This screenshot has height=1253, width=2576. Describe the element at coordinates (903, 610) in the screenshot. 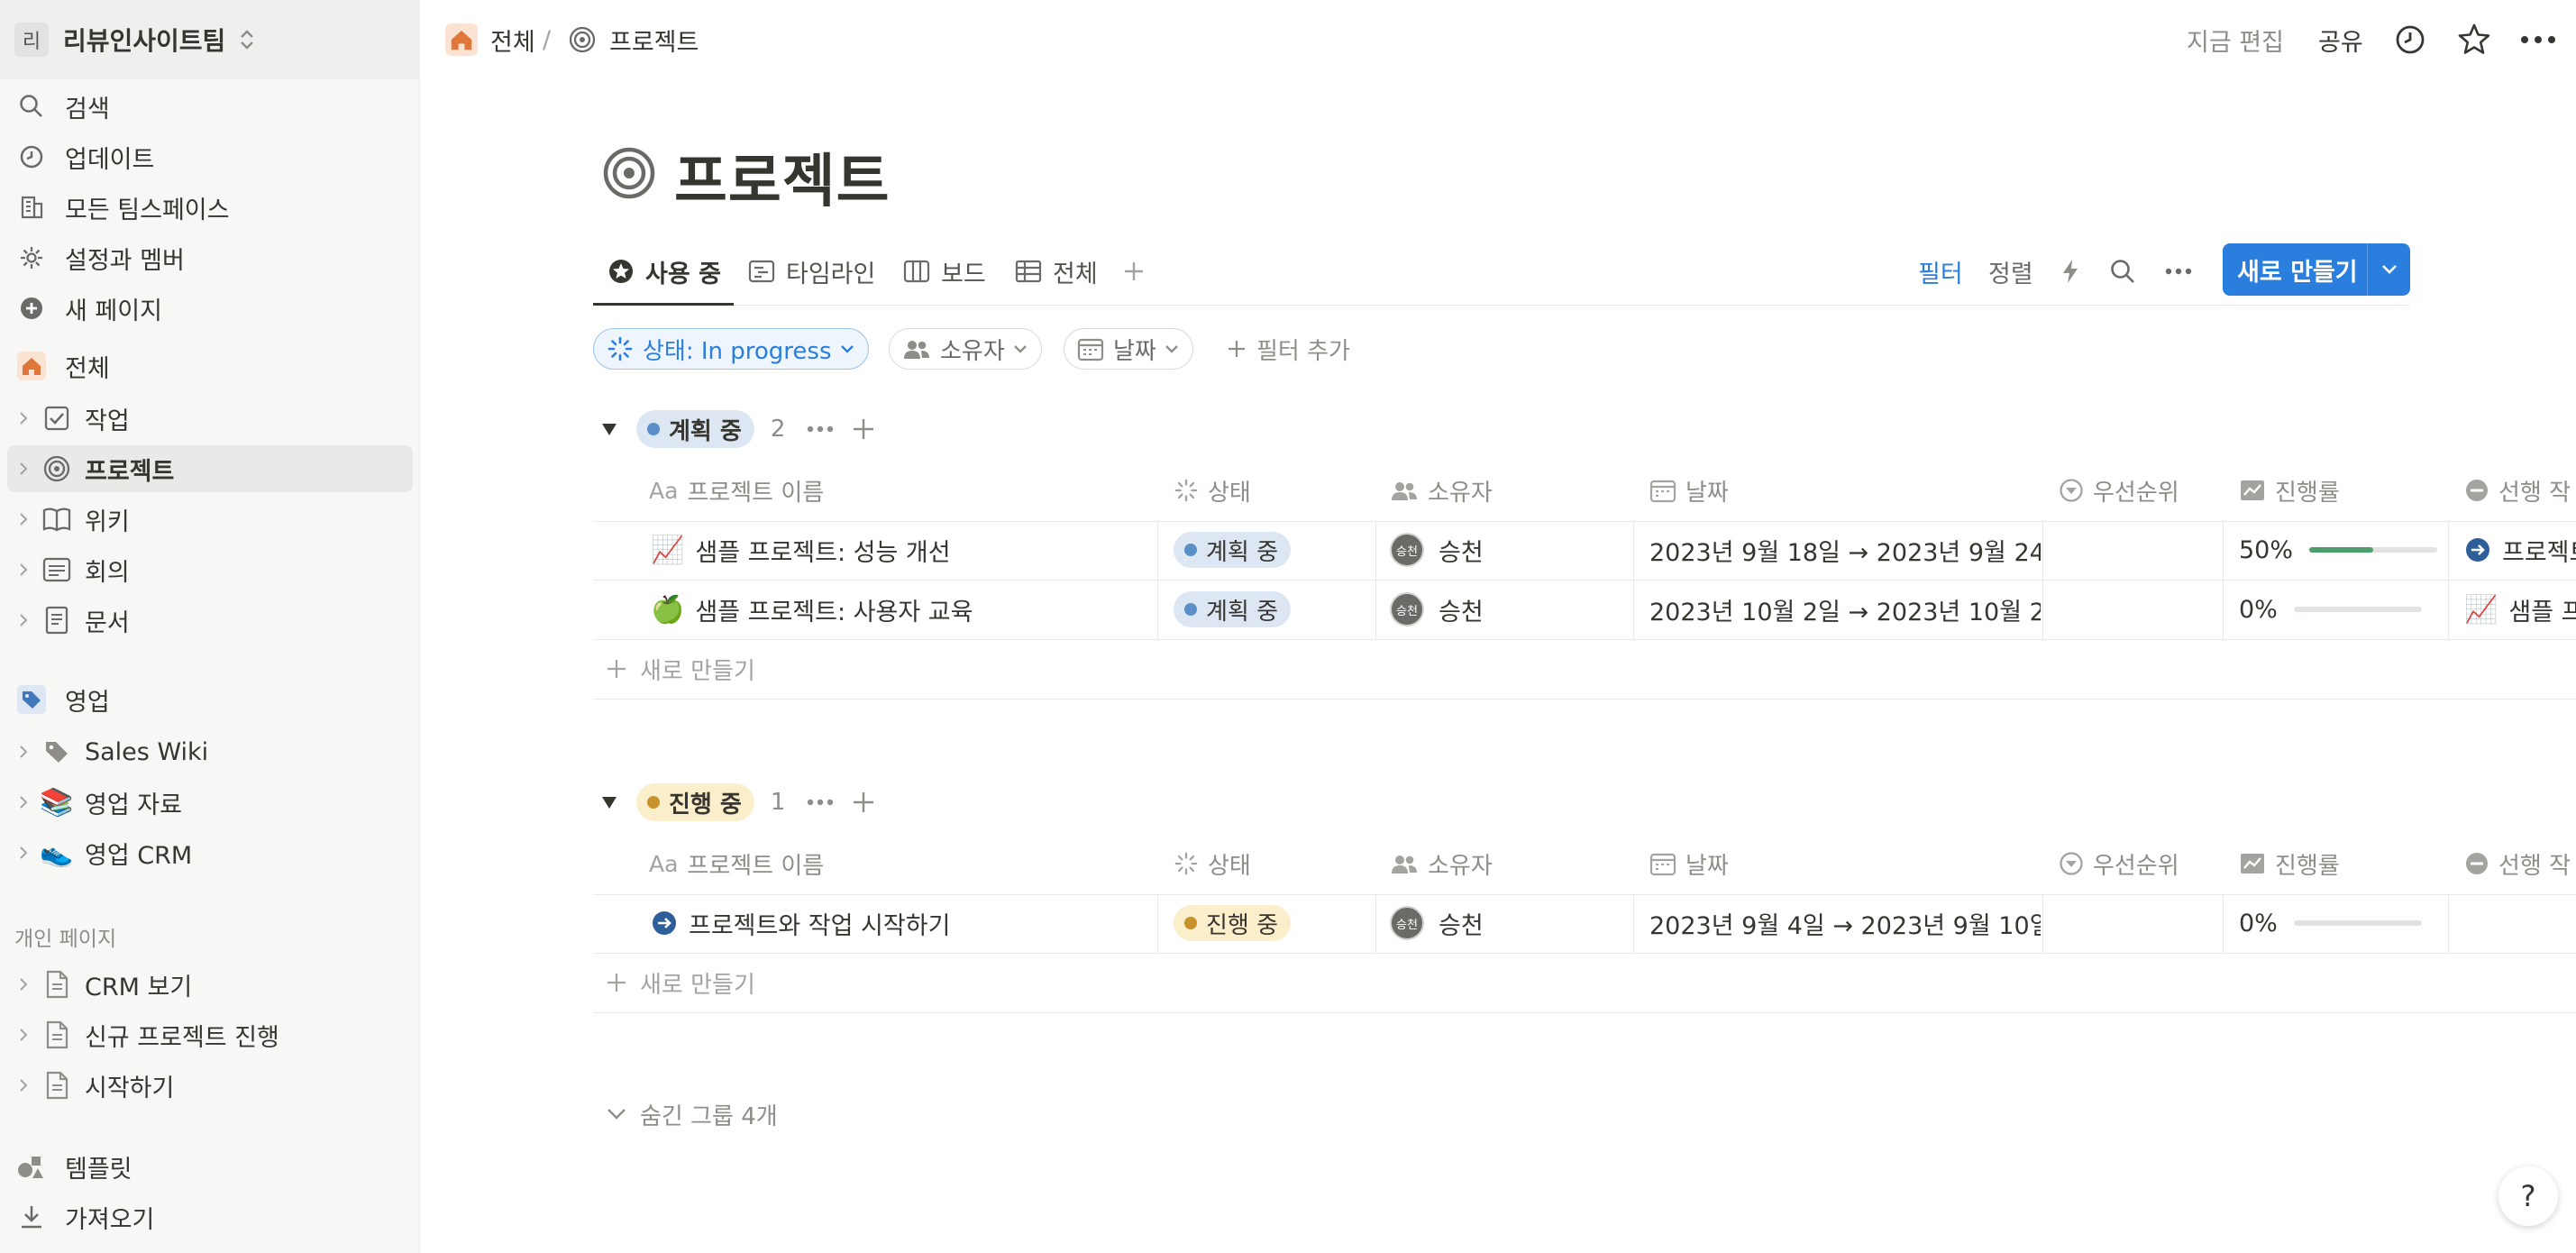

I see `table-row-name: 🍏 샘플 프로젝트: 사용자 교육` at that location.